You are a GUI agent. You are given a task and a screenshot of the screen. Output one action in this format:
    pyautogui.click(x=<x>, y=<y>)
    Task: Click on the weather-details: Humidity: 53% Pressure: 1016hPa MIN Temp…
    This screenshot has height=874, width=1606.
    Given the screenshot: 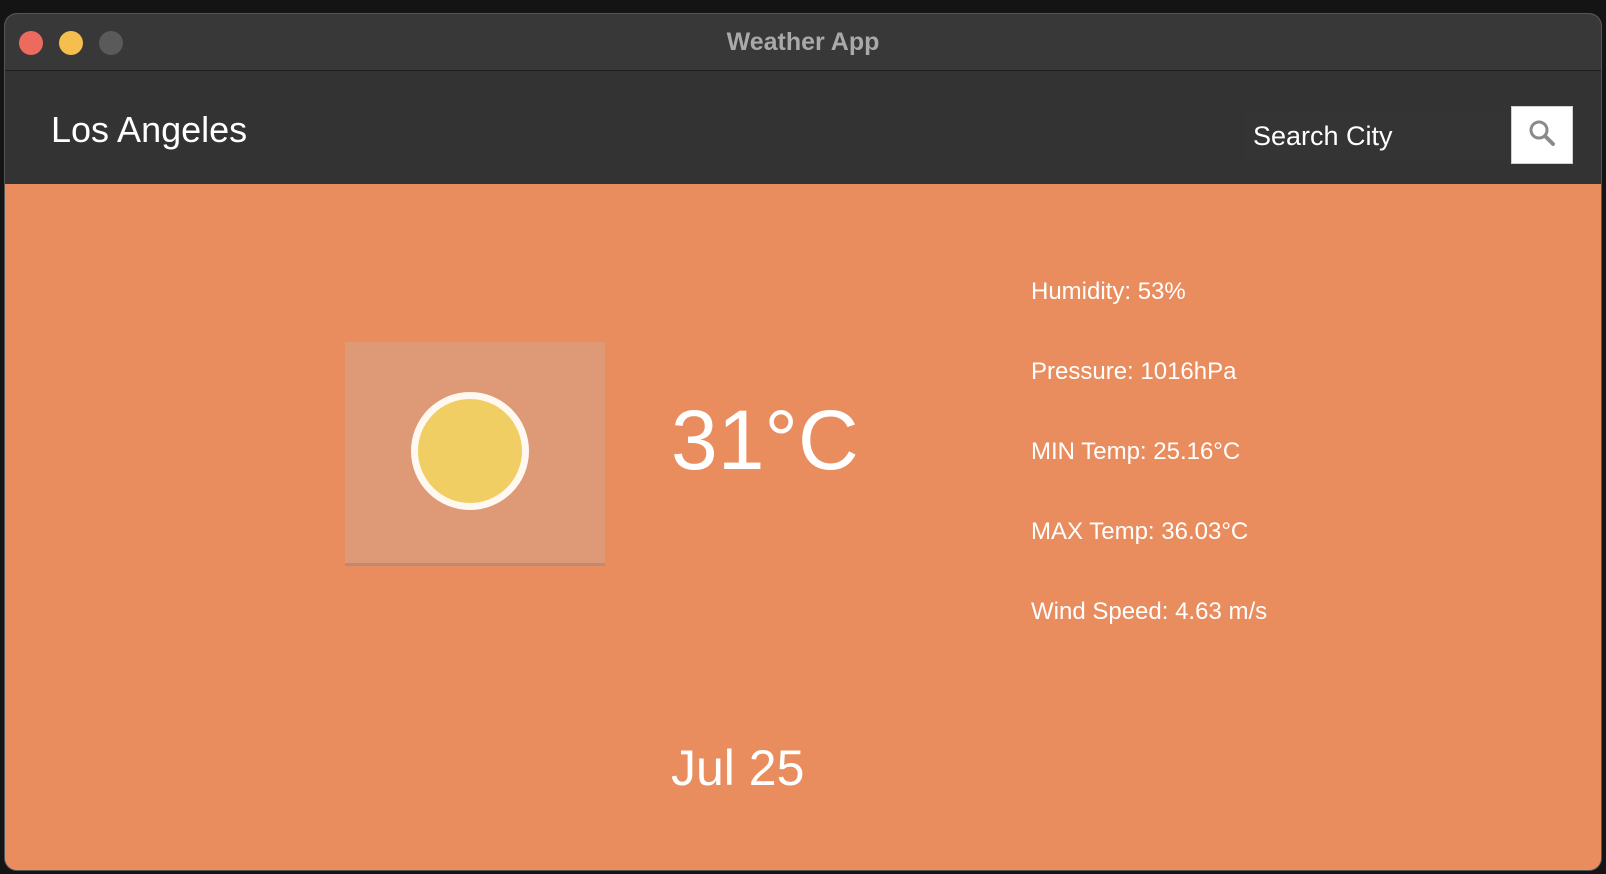 What is the action you would take?
    pyautogui.click(x=1149, y=472)
    